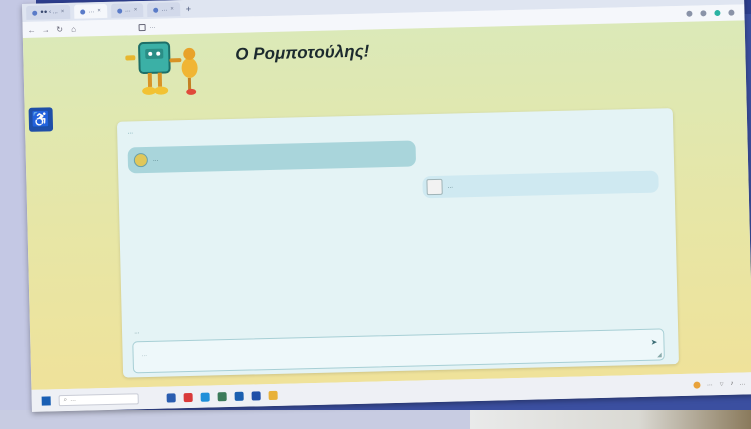 The width and height of the screenshot is (751, 429). What do you see at coordinates (60, 29) in the screenshot?
I see `reload-icon: ↻` at bounding box center [60, 29].